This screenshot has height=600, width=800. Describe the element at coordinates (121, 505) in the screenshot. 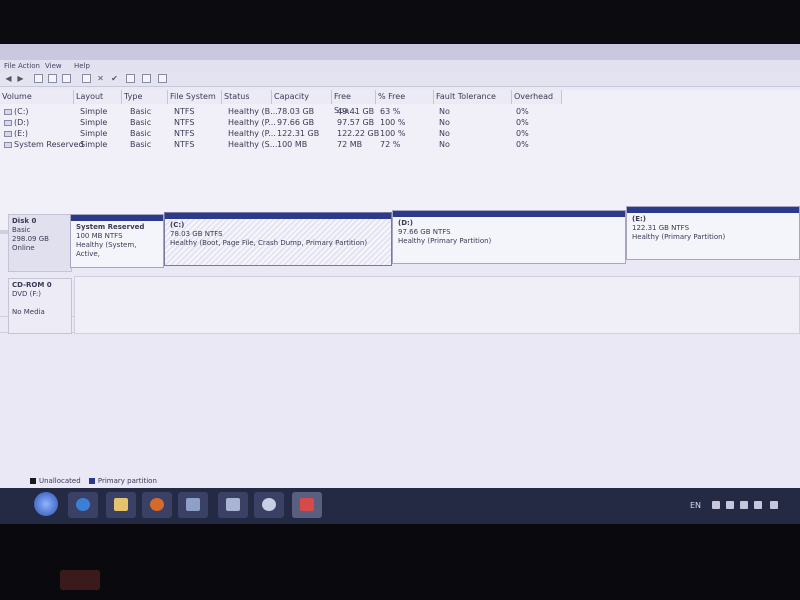

I see `explorer-taskbar-icon` at that location.